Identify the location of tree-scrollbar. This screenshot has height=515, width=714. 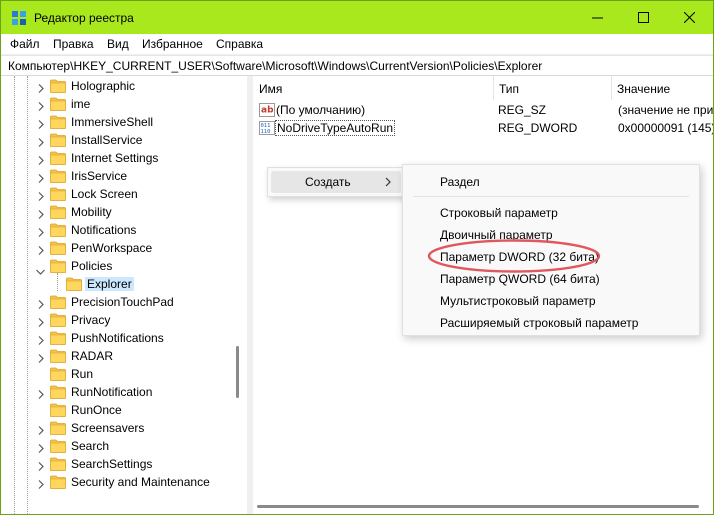
(238, 295).